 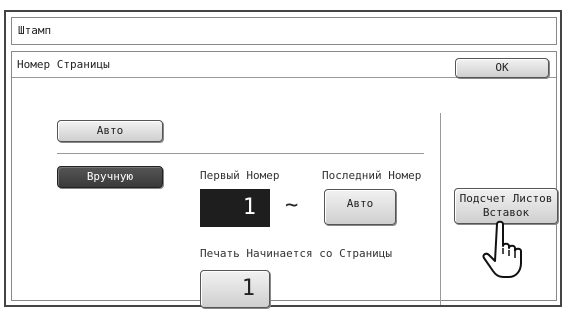 I want to click on print-start-page-label: Печать Начинается со Страницы, so click(x=296, y=253).